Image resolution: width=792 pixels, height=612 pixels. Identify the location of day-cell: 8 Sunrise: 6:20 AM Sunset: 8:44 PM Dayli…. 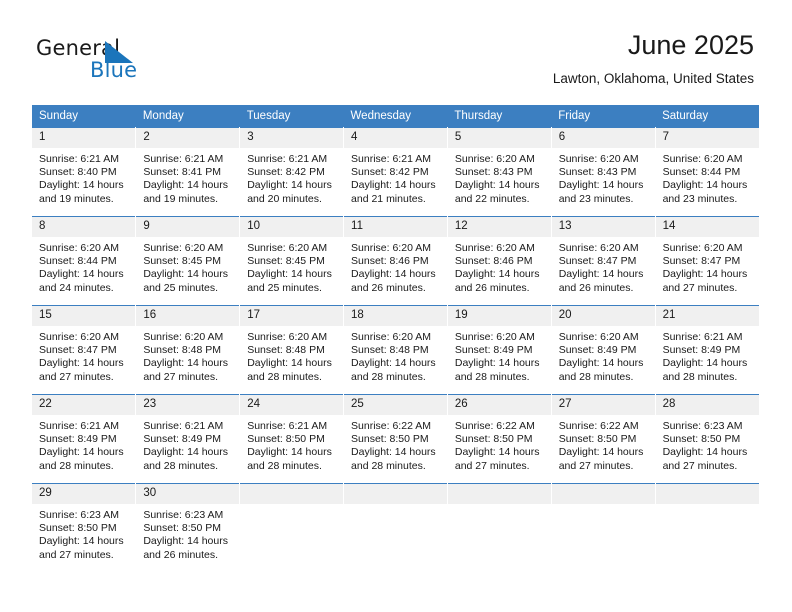
(84, 261).